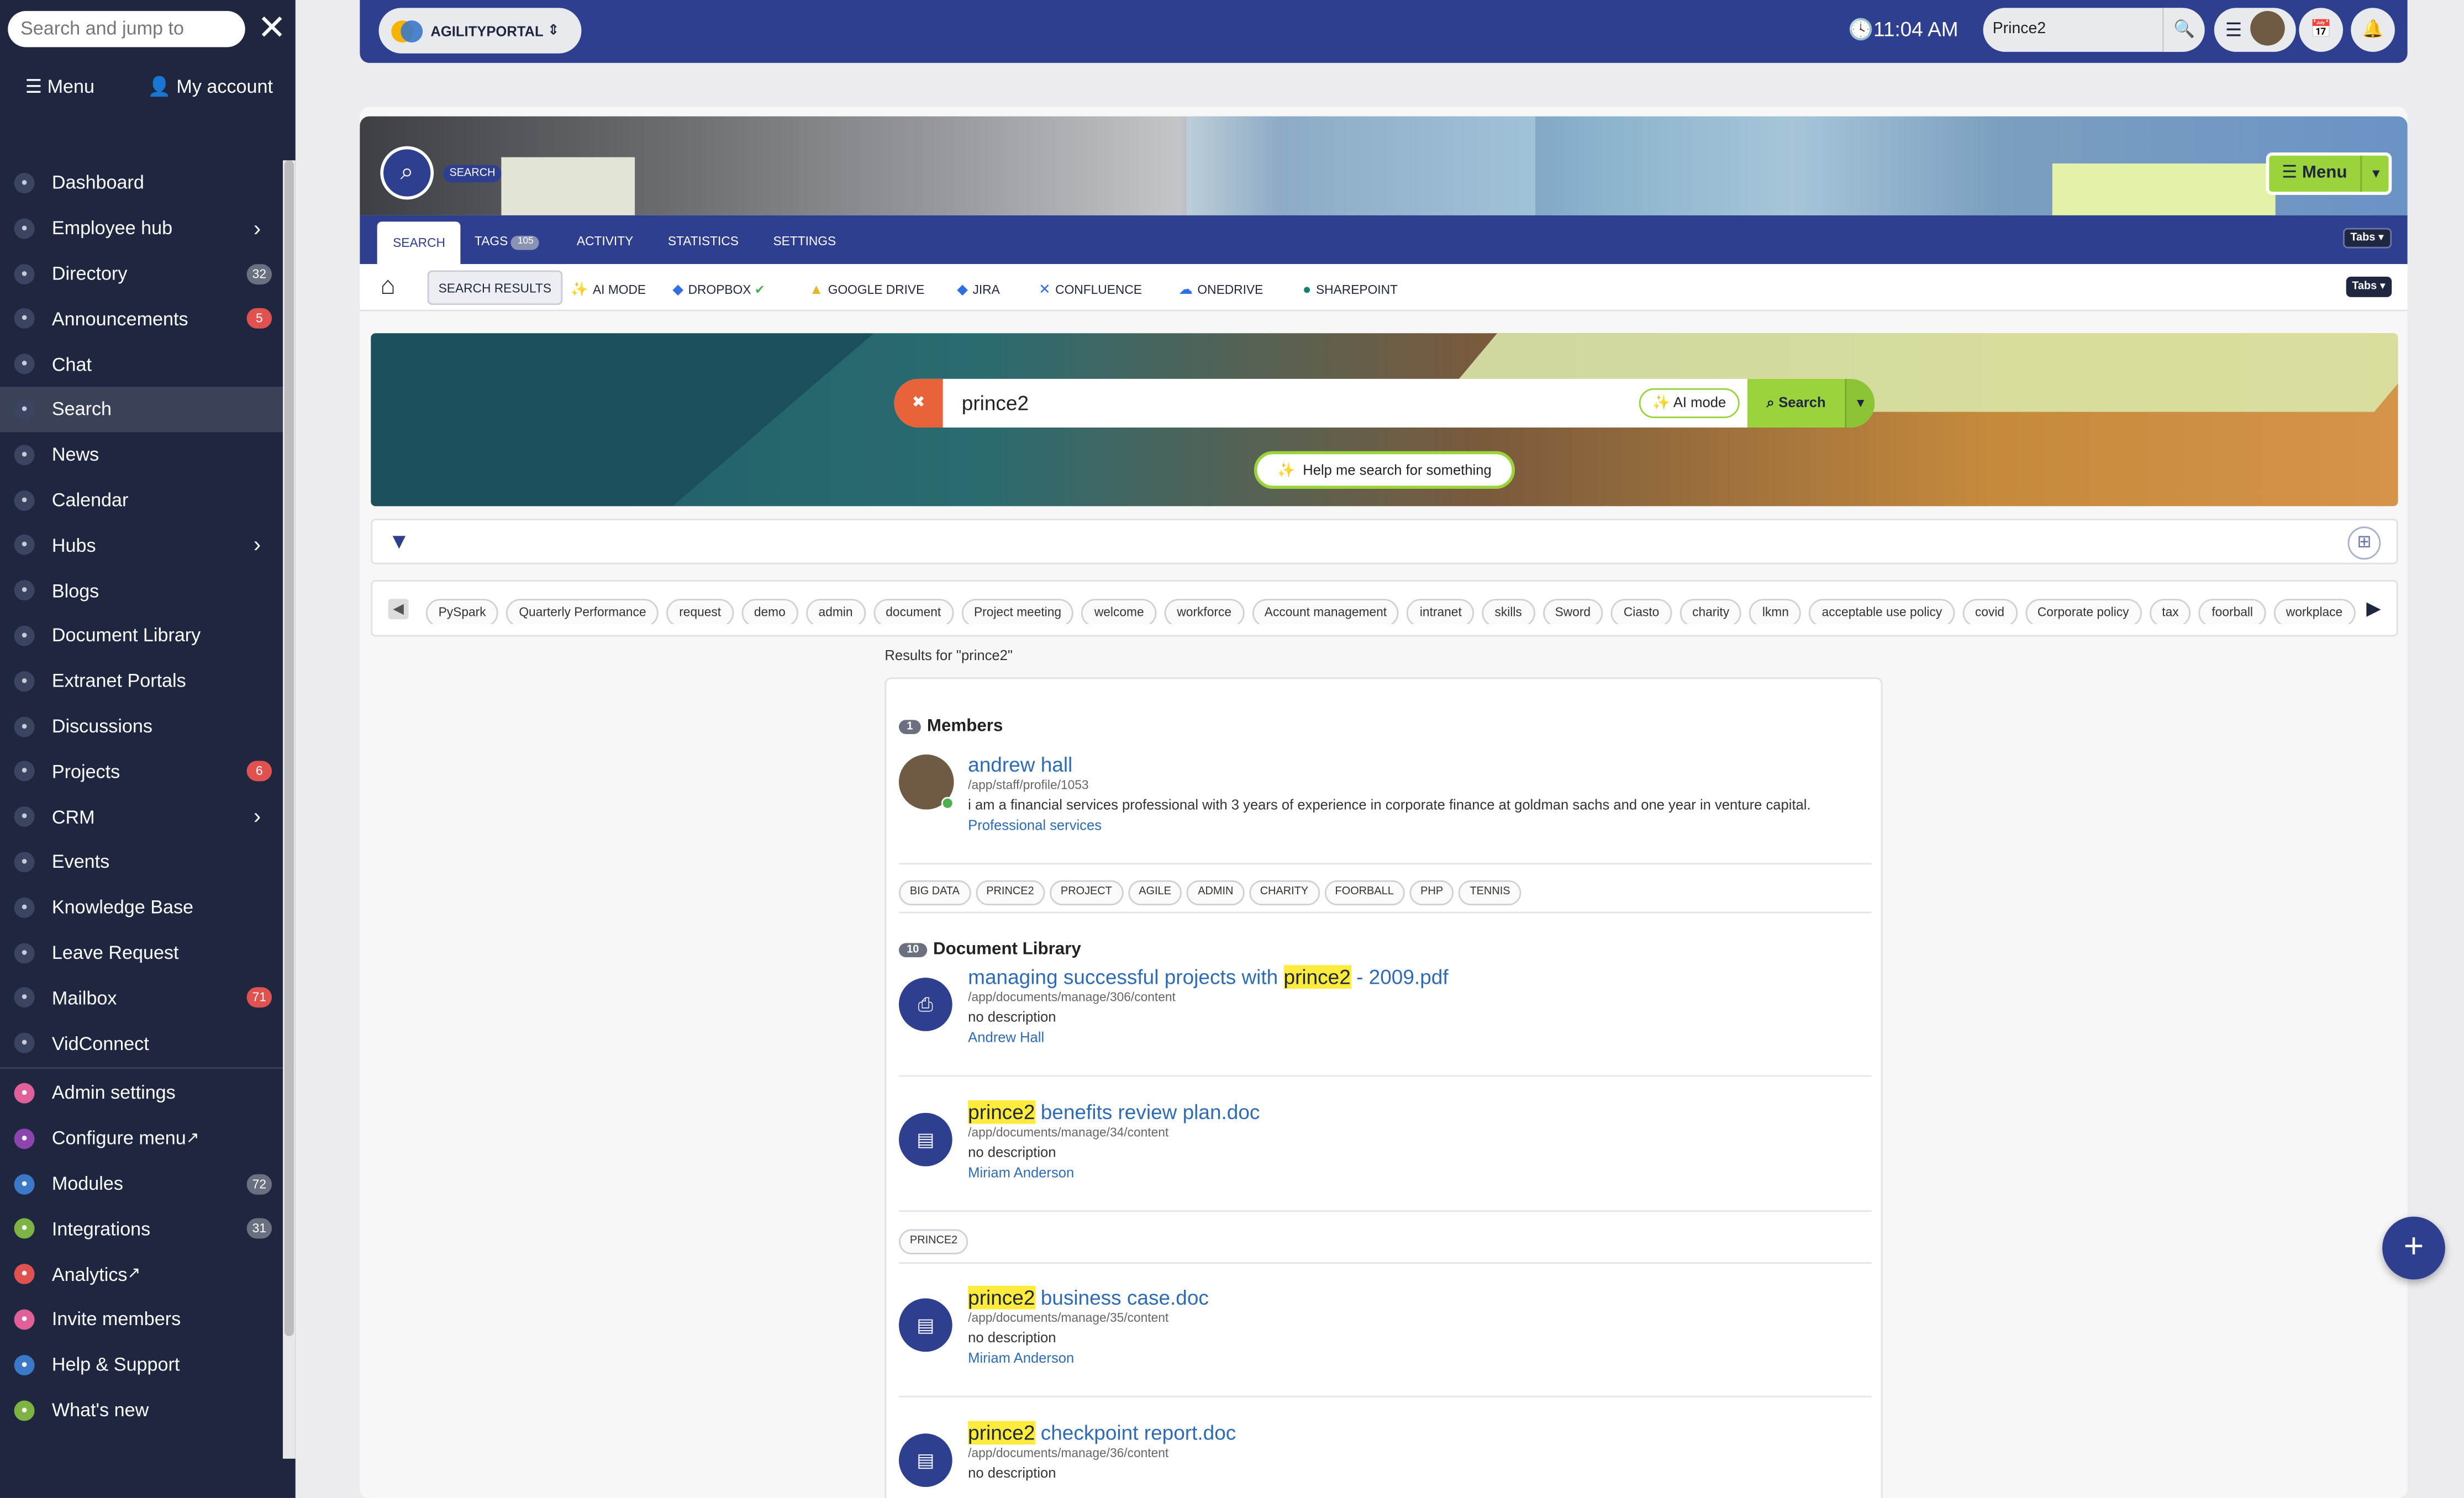  Describe the element at coordinates (141, 545) in the screenshot. I see `sidebar-item-hubs: ● Hubs ›` at that location.